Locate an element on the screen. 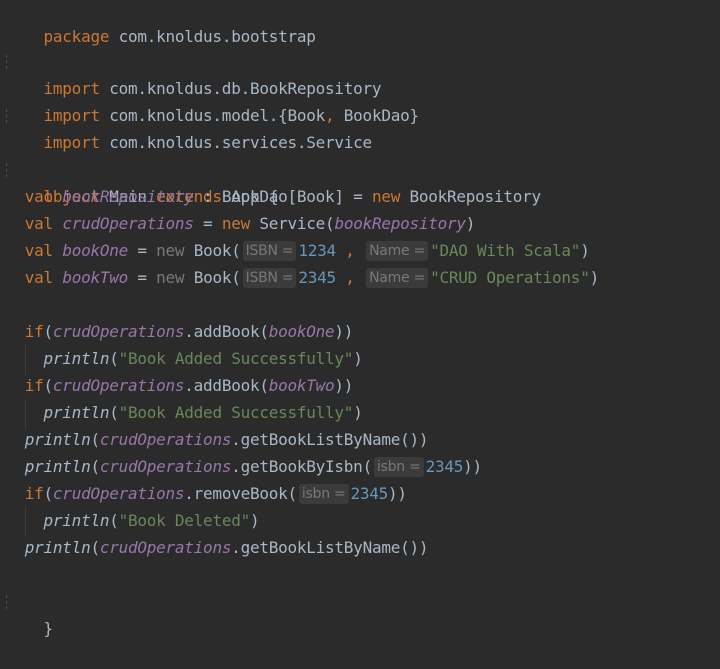  close-brace: } is located at coordinates (48, 628).